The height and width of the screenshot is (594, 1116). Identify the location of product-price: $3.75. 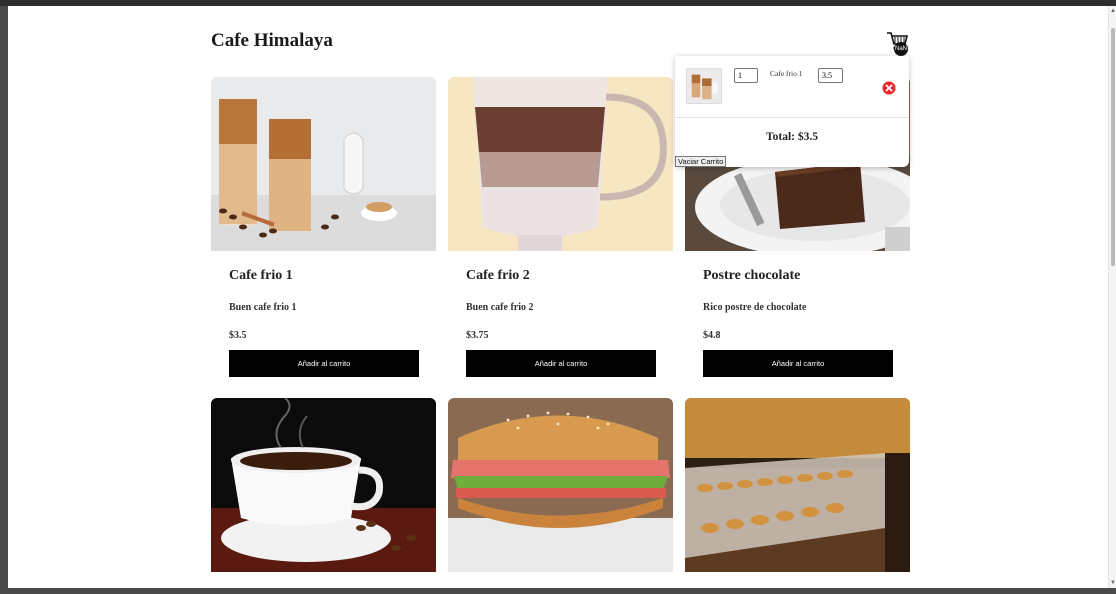
(477, 335).